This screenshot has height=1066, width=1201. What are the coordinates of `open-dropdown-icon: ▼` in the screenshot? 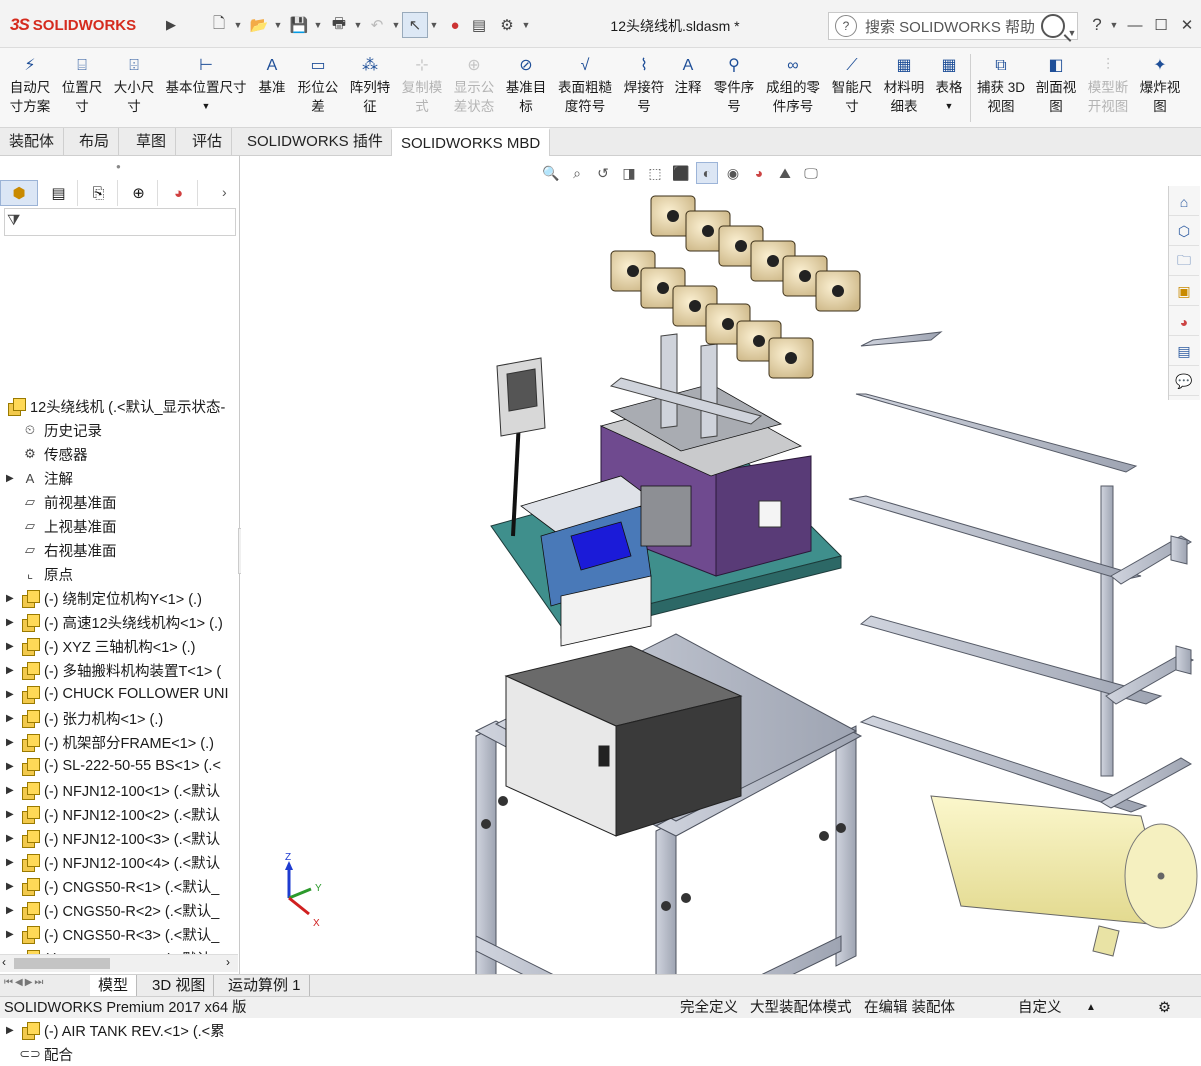 It's located at (278, 25).